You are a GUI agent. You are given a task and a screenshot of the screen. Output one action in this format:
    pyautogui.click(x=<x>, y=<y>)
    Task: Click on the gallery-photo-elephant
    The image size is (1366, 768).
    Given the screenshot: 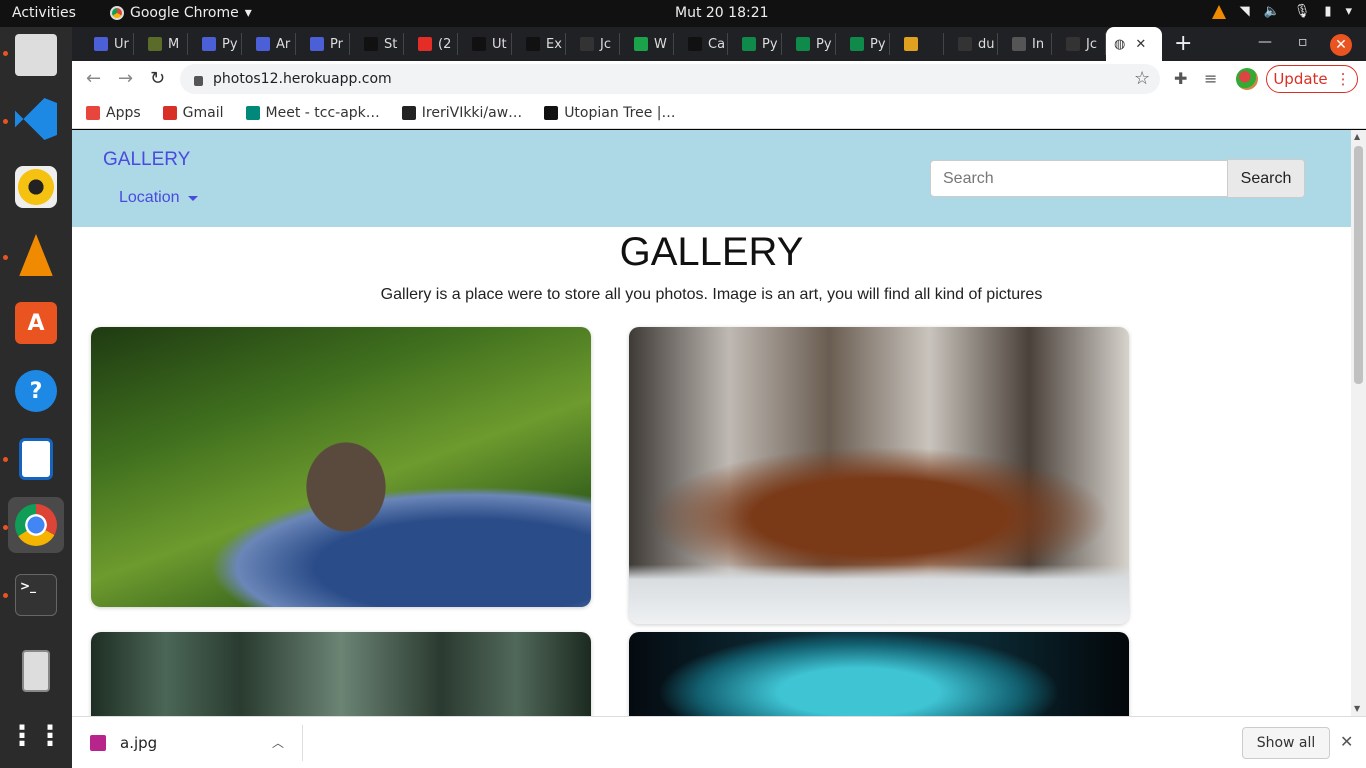 What is the action you would take?
    pyautogui.click(x=341, y=467)
    